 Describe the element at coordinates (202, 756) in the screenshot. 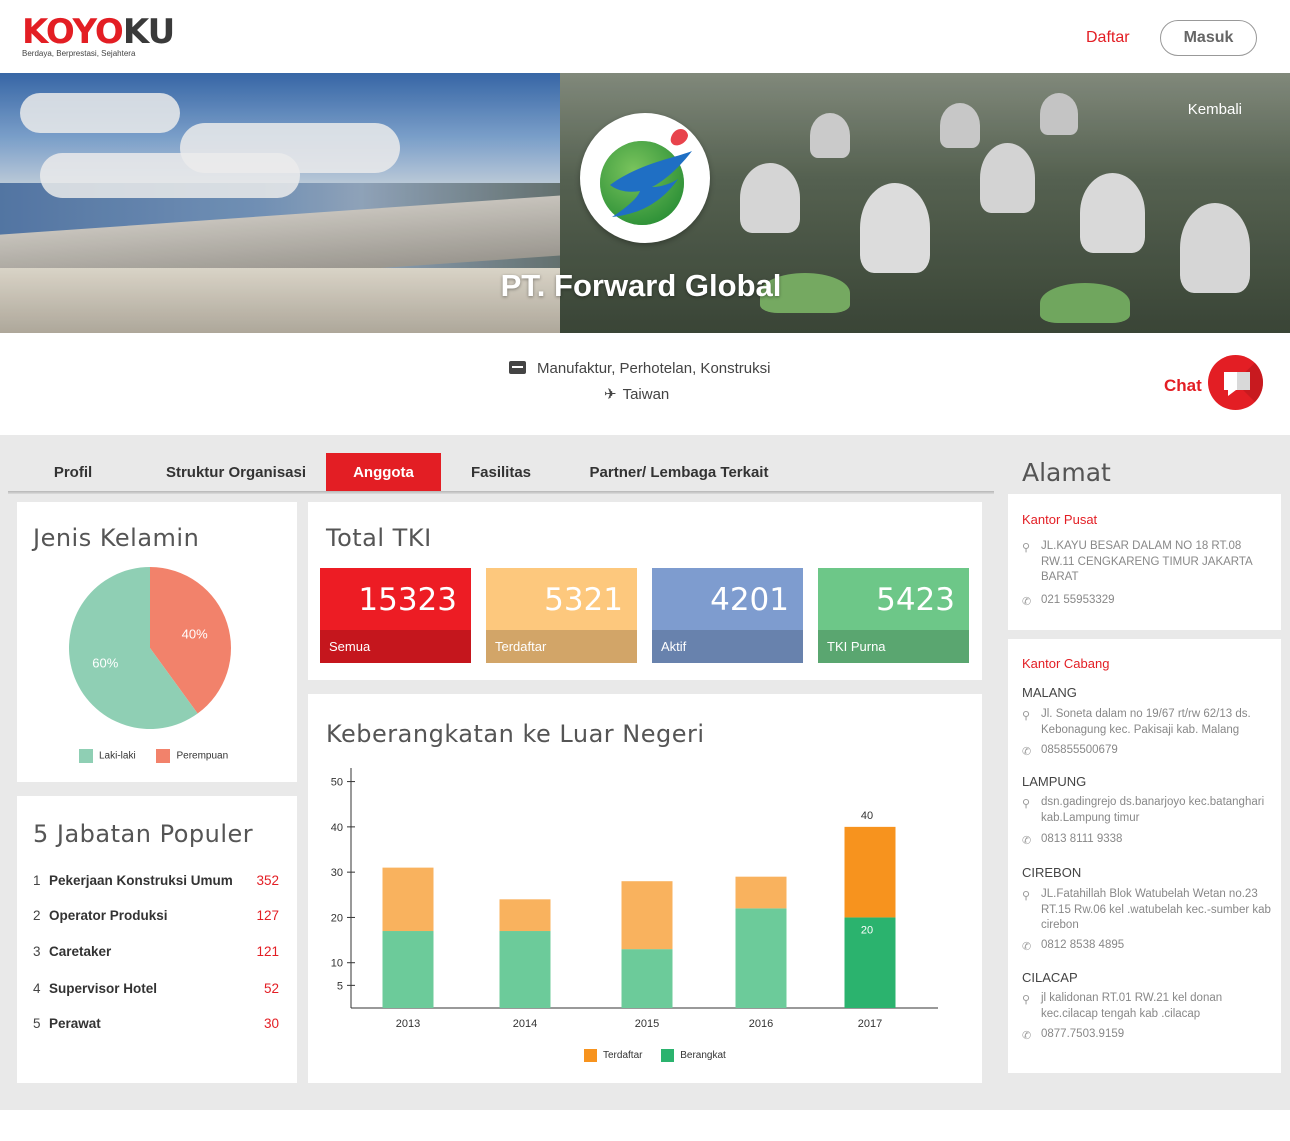

I see `legend-label-female: Perempuan` at that location.